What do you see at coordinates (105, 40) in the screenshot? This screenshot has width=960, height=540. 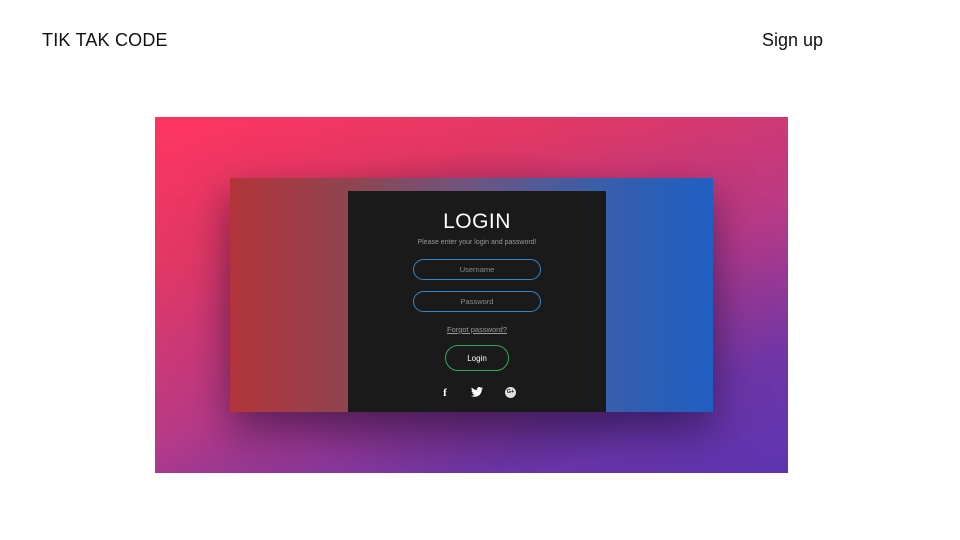 I see `brand-title: TIK TAK CODE` at bounding box center [105, 40].